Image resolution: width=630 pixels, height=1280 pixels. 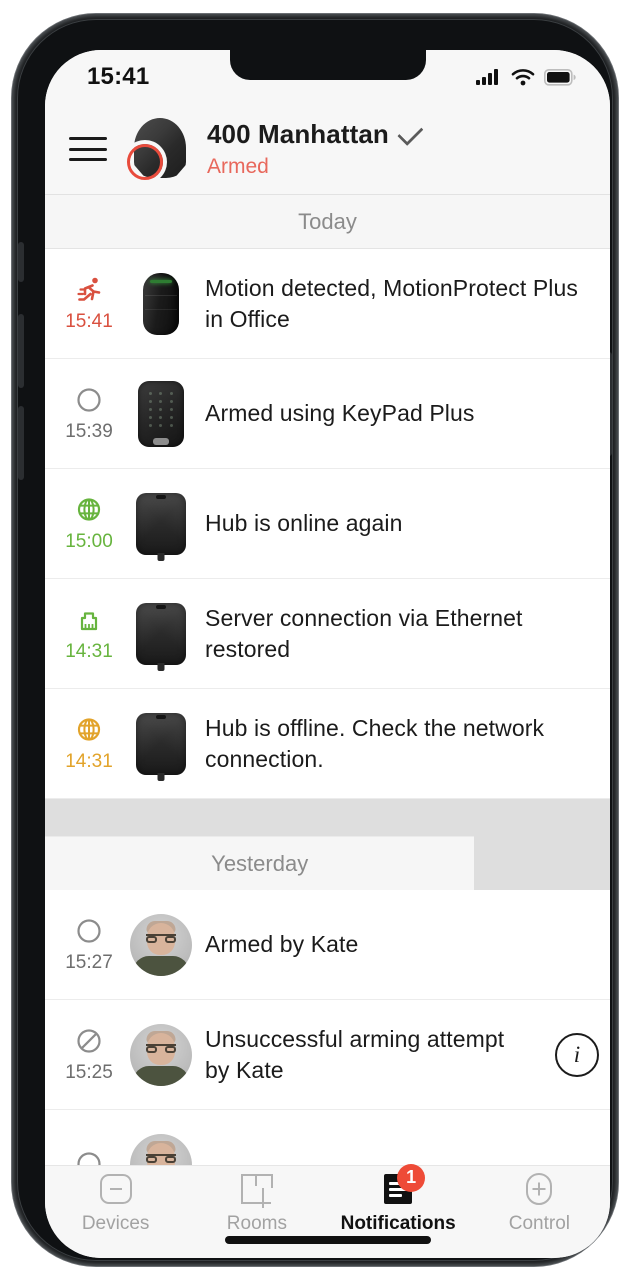 I want to click on hub-selector: 400 Manhattan, so click(x=315, y=134).